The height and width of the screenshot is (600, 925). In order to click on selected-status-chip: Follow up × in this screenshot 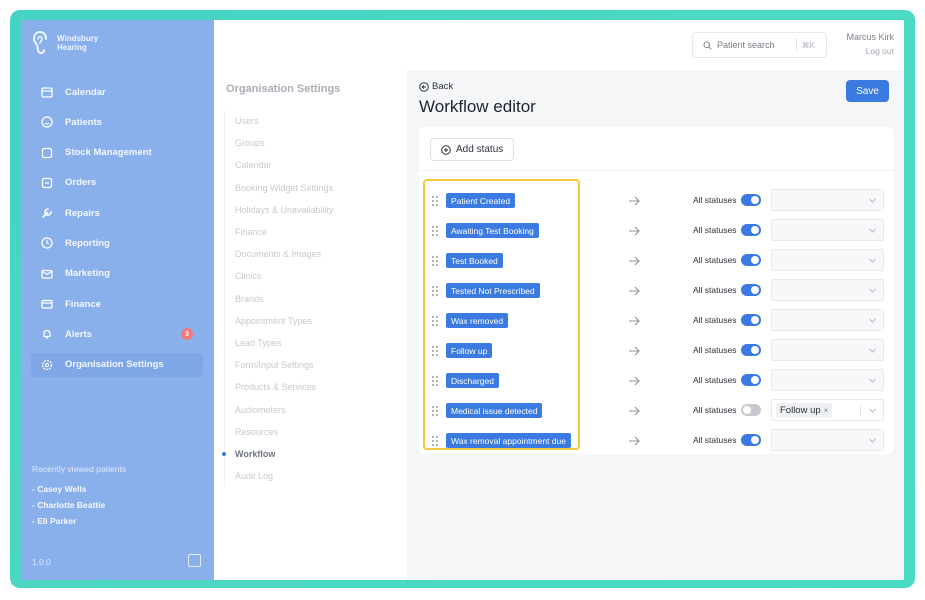, I will do `click(804, 410)`.